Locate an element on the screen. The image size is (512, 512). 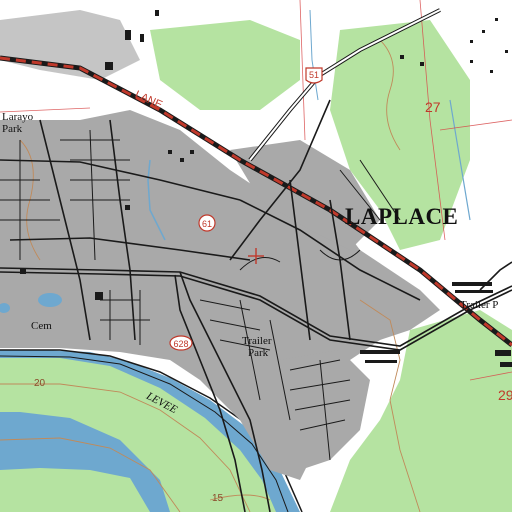
route-51-label: 51 is located at coordinates (313, 75).